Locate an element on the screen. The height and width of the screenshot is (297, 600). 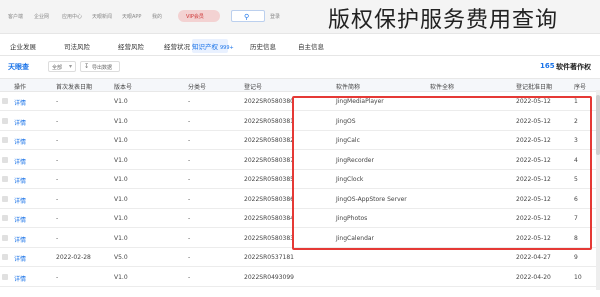
nav-tab: 司法风险 is located at coordinates (77, 46).